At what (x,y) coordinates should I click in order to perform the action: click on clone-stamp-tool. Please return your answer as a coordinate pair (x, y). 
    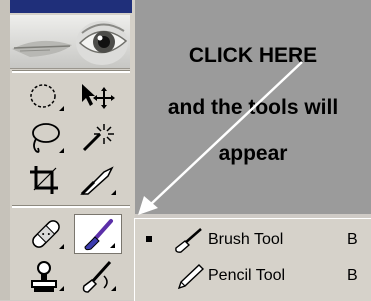
    Looking at the image, I should click on (46, 276).